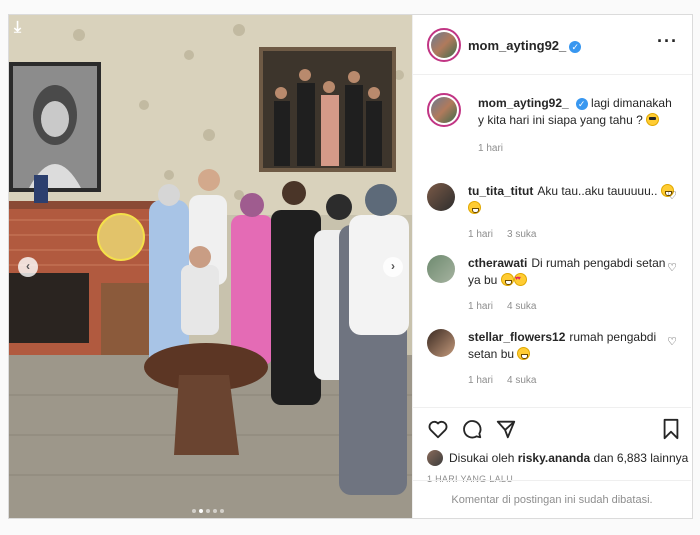  I want to click on caption-time: 1 hari, so click(491, 148).